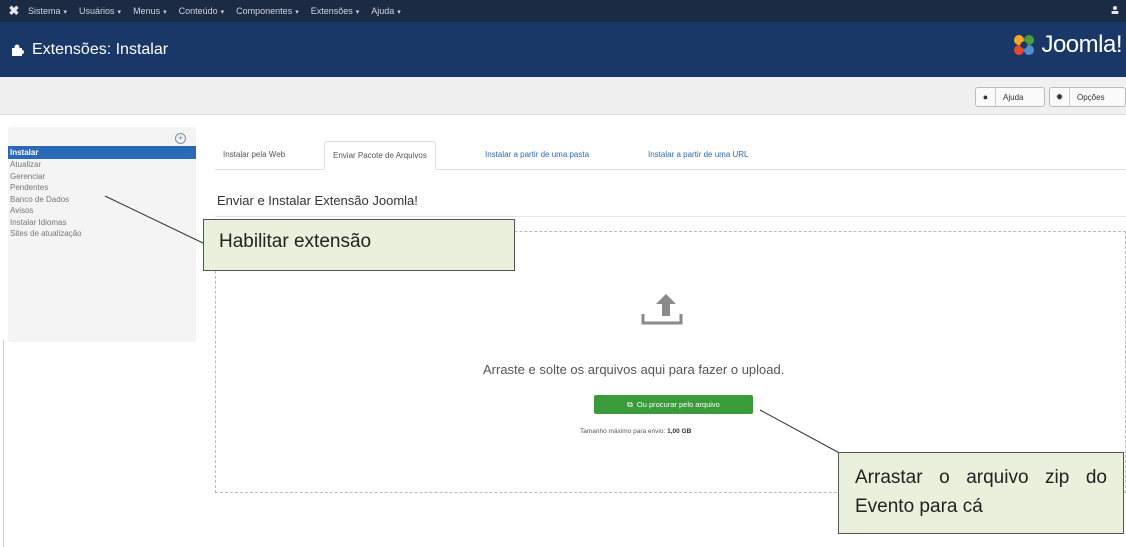 The width and height of the screenshot is (1126, 547). I want to click on menu-label: Conteúdo, so click(198, 11).